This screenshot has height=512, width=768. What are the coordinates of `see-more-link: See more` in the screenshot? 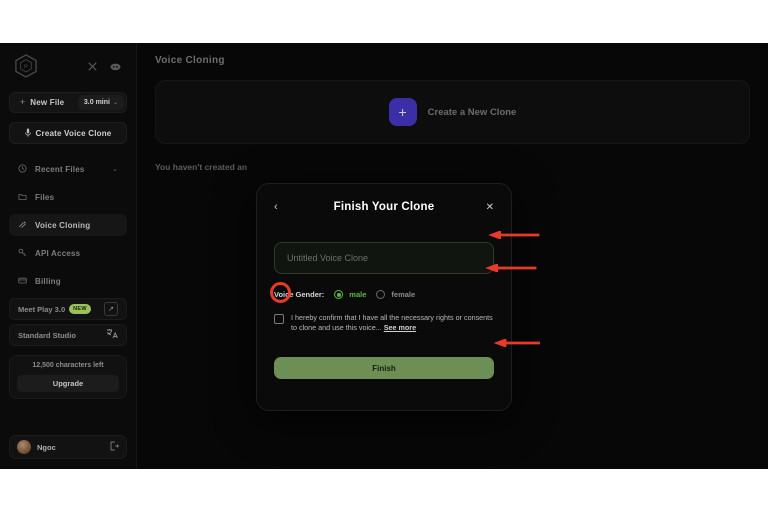 It's located at (400, 327).